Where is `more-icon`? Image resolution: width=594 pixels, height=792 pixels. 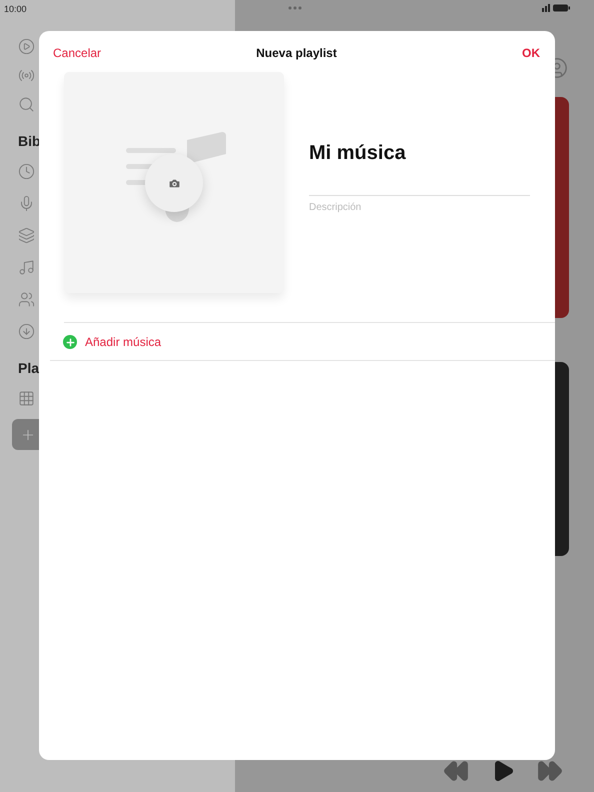 more-icon is located at coordinates (295, 8).